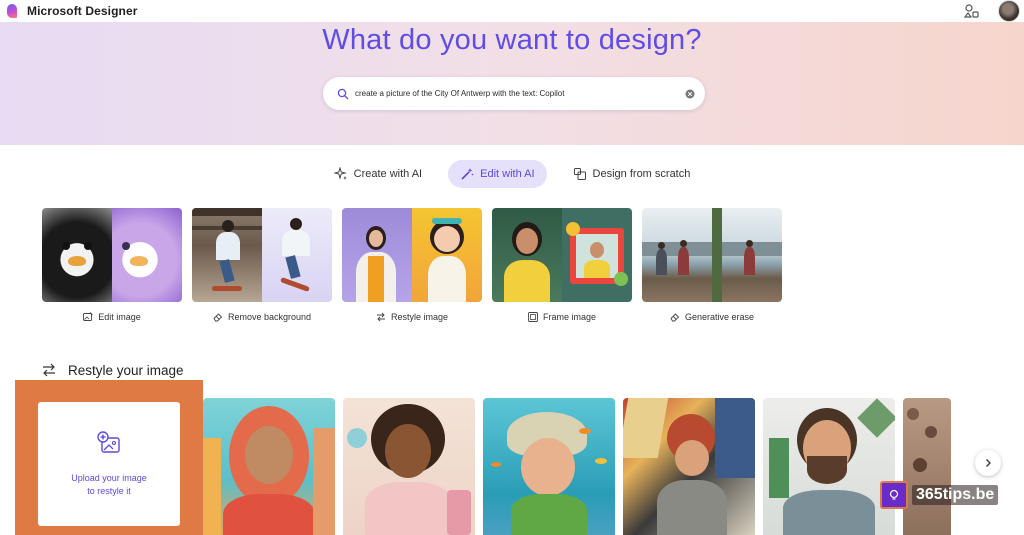 The height and width of the screenshot is (535, 1024). I want to click on tab-design-from-scratch: Design from scratch, so click(632, 174).